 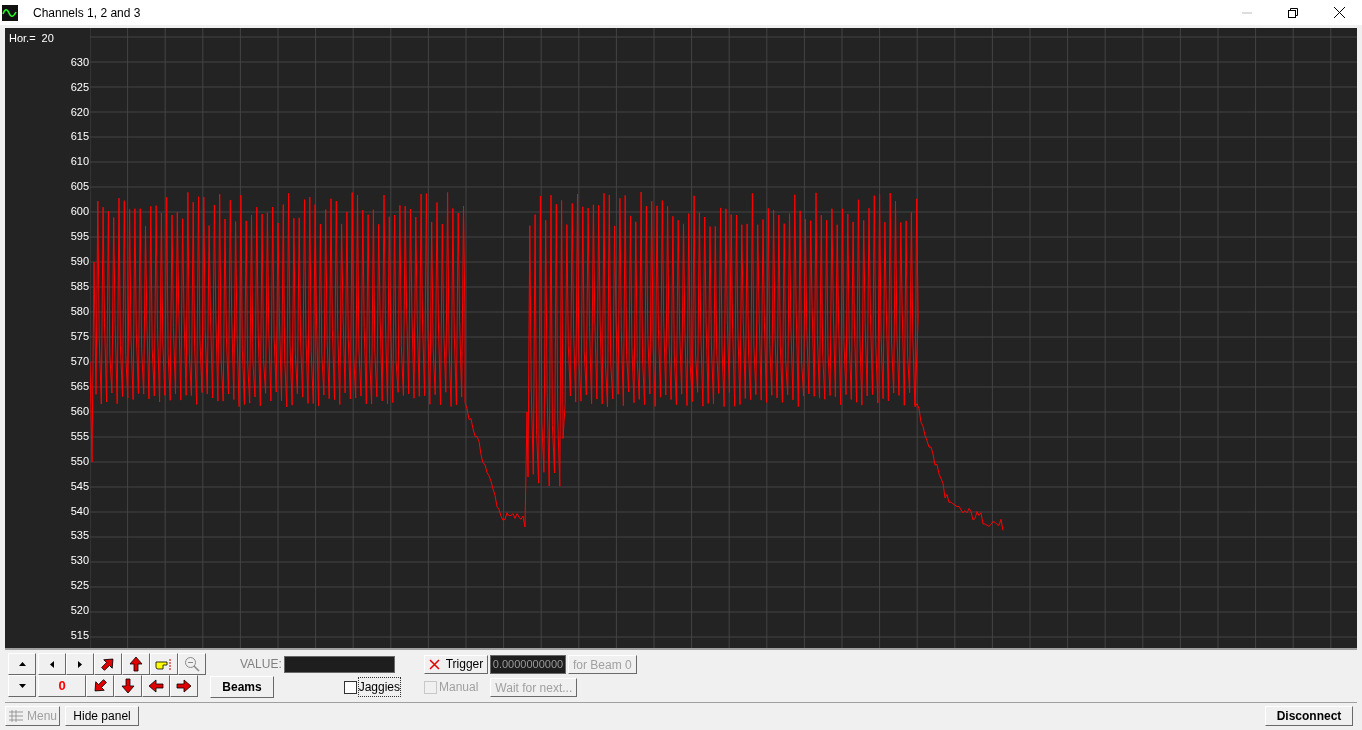 What do you see at coordinates (1293, 12) in the screenshot?
I see `restore-icon` at bounding box center [1293, 12].